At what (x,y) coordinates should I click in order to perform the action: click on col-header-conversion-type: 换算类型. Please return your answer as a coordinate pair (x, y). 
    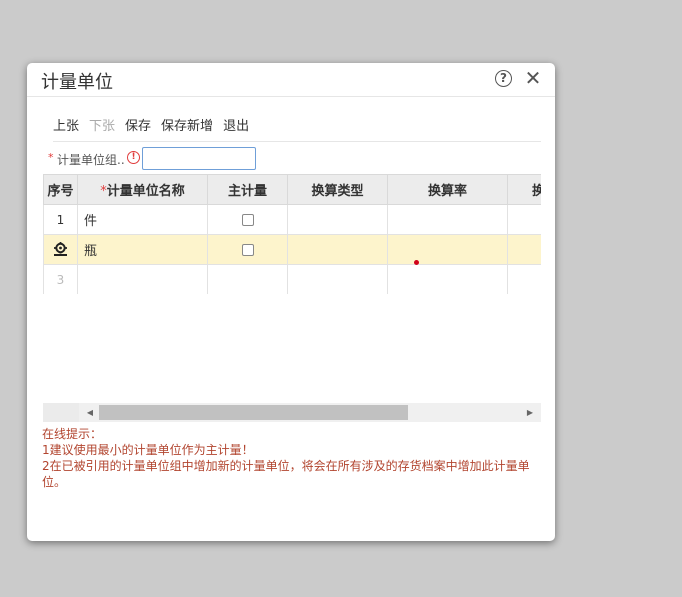
    Looking at the image, I should click on (337, 189).